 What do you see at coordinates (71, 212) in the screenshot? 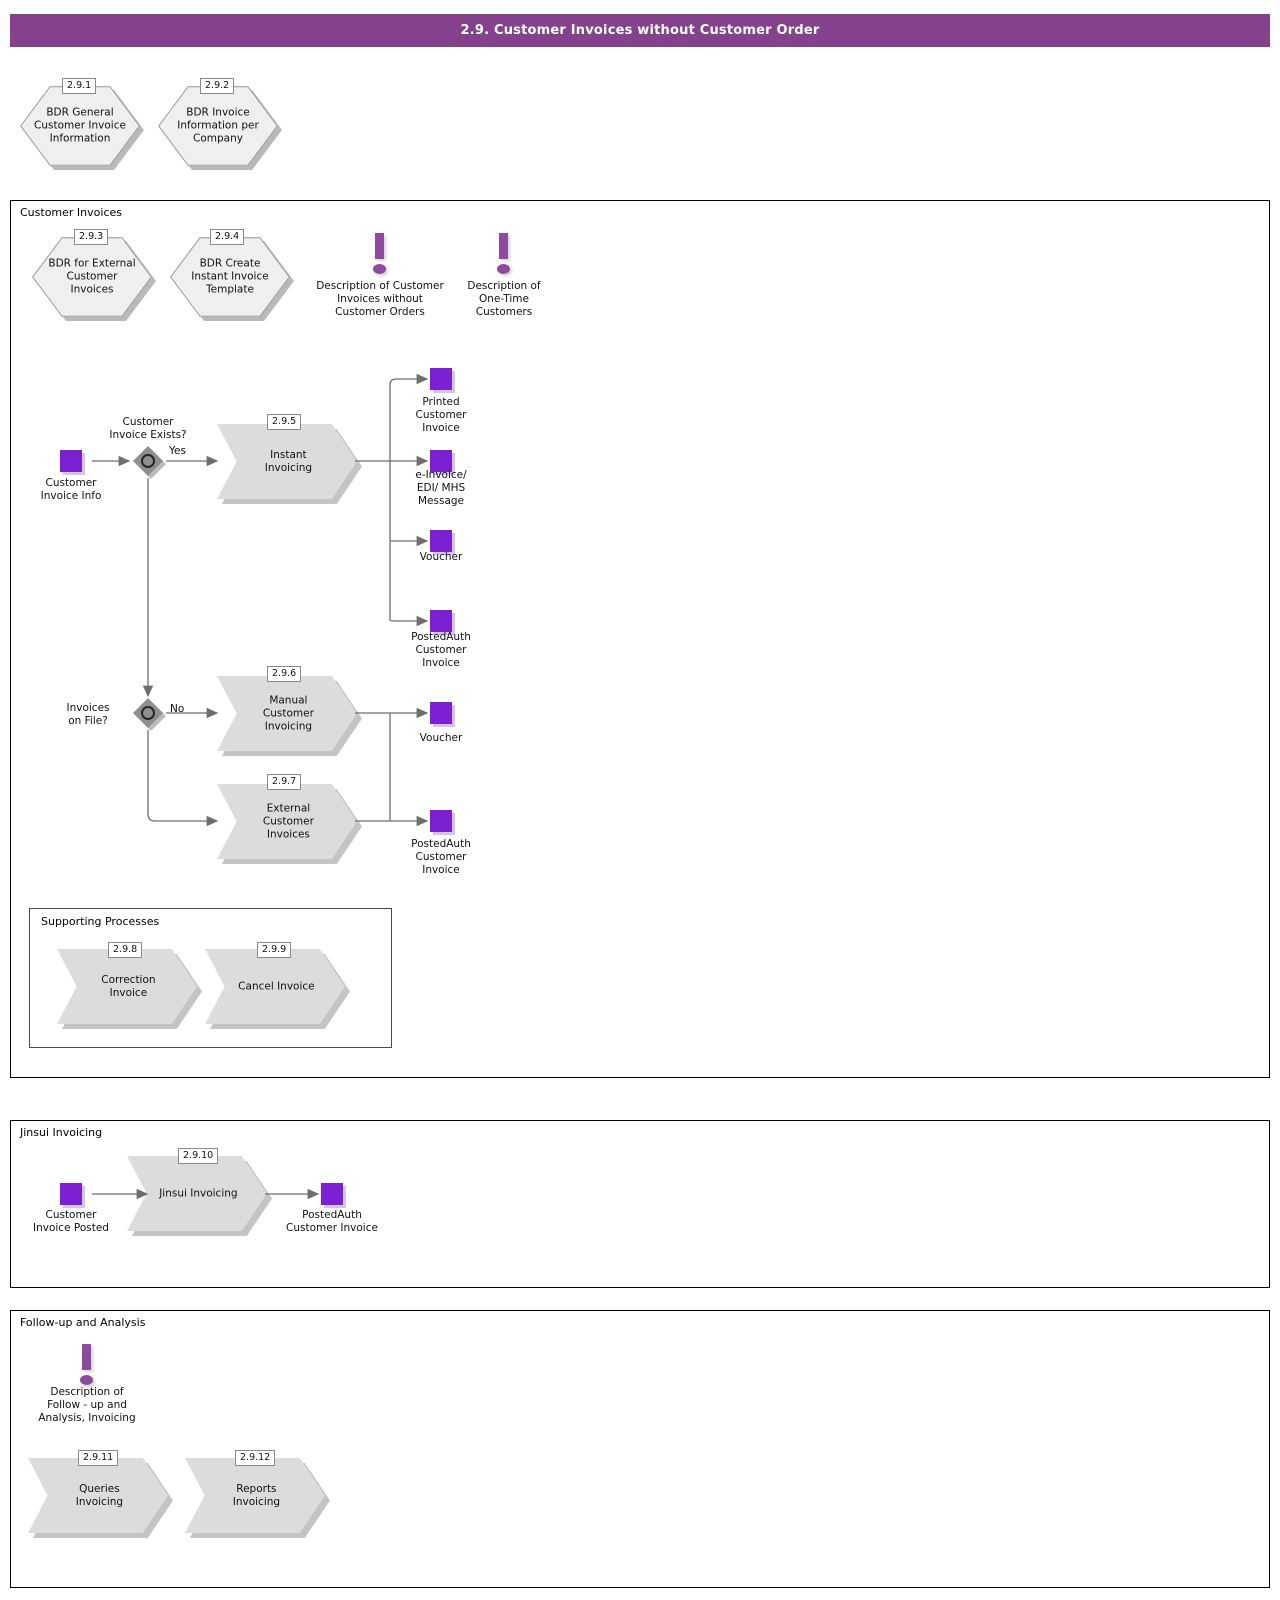
I see `lane-title: Customer Invoices` at bounding box center [71, 212].